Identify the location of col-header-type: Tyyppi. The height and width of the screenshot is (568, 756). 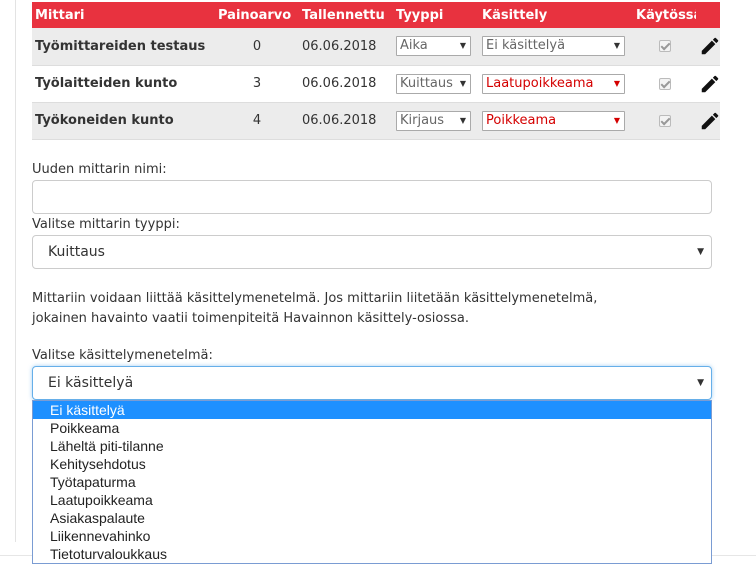
(436, 15).